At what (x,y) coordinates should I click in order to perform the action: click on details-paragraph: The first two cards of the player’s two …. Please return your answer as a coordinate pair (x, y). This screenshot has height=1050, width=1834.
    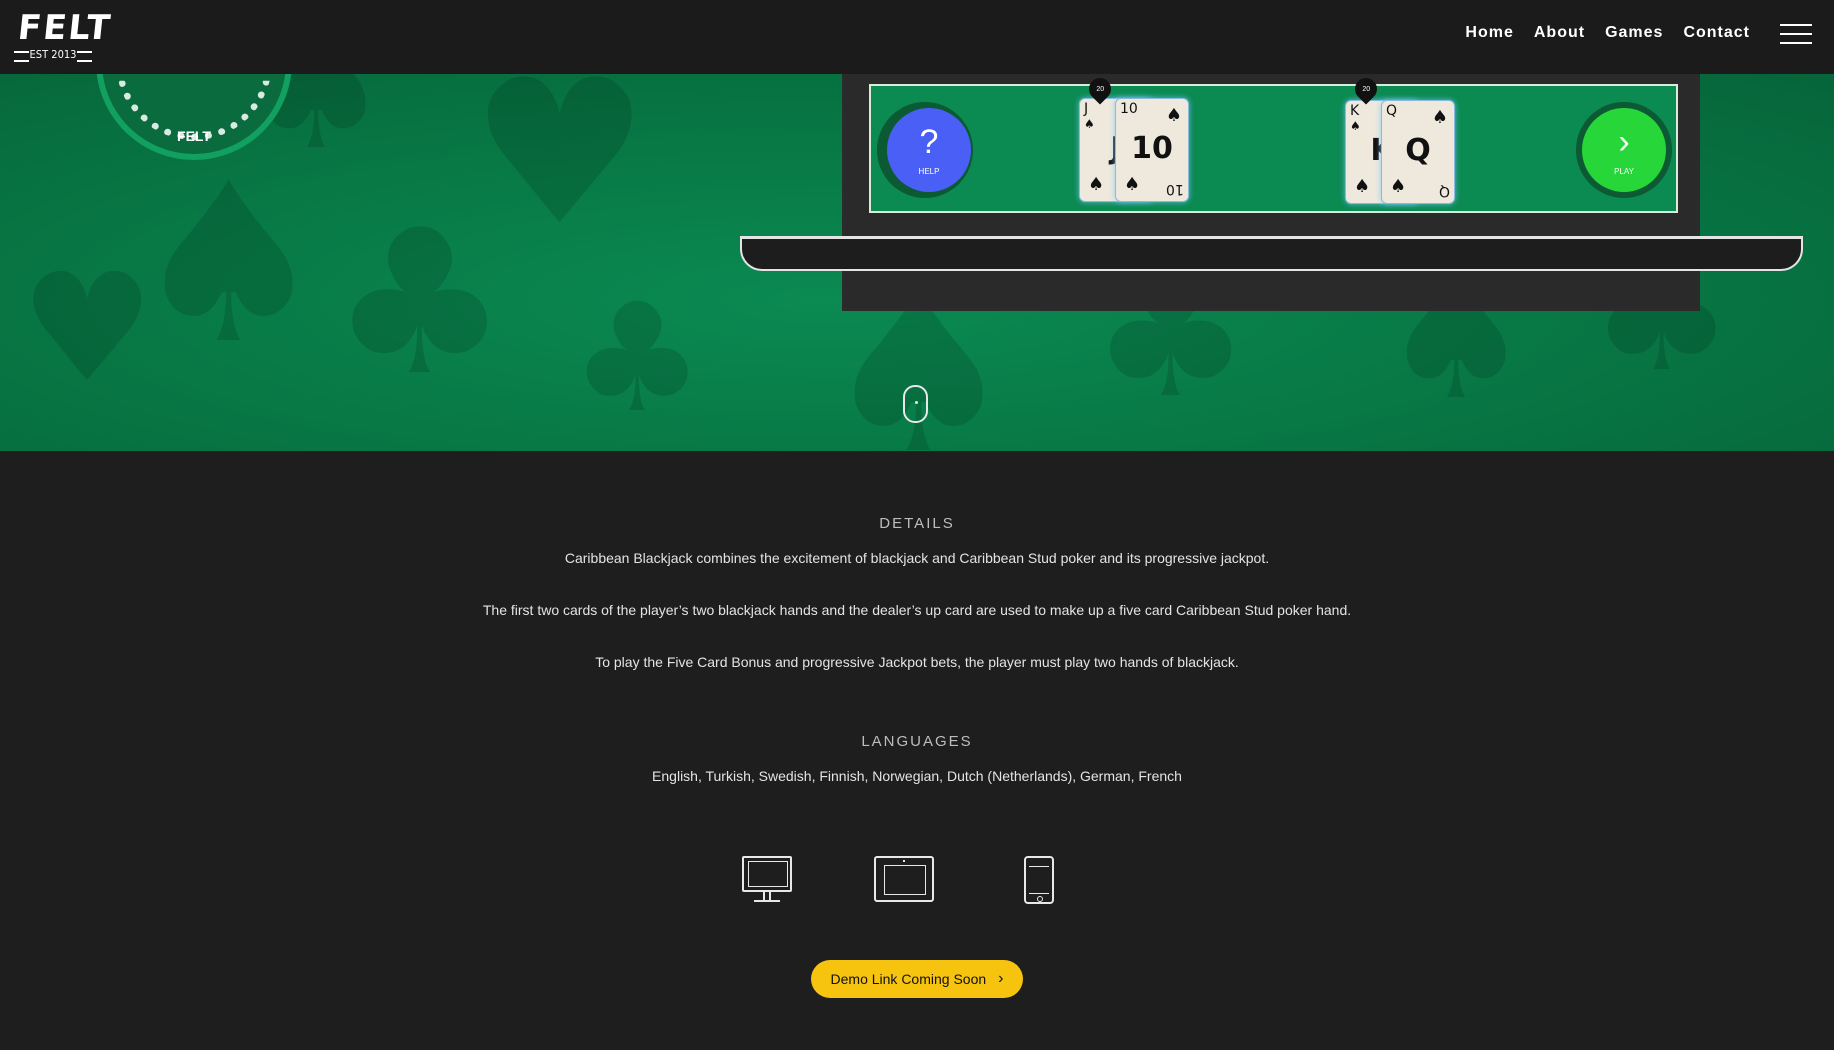
    Looking at the image, I should click on (917, 610).